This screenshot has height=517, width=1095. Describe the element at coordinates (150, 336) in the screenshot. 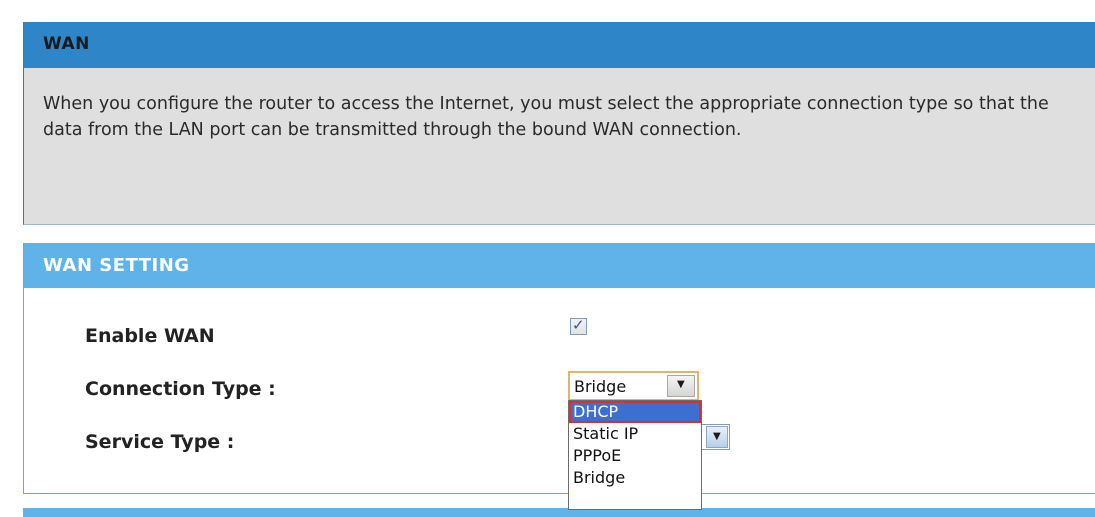

I see `enable-wan-label: Enable WAN` at that location.